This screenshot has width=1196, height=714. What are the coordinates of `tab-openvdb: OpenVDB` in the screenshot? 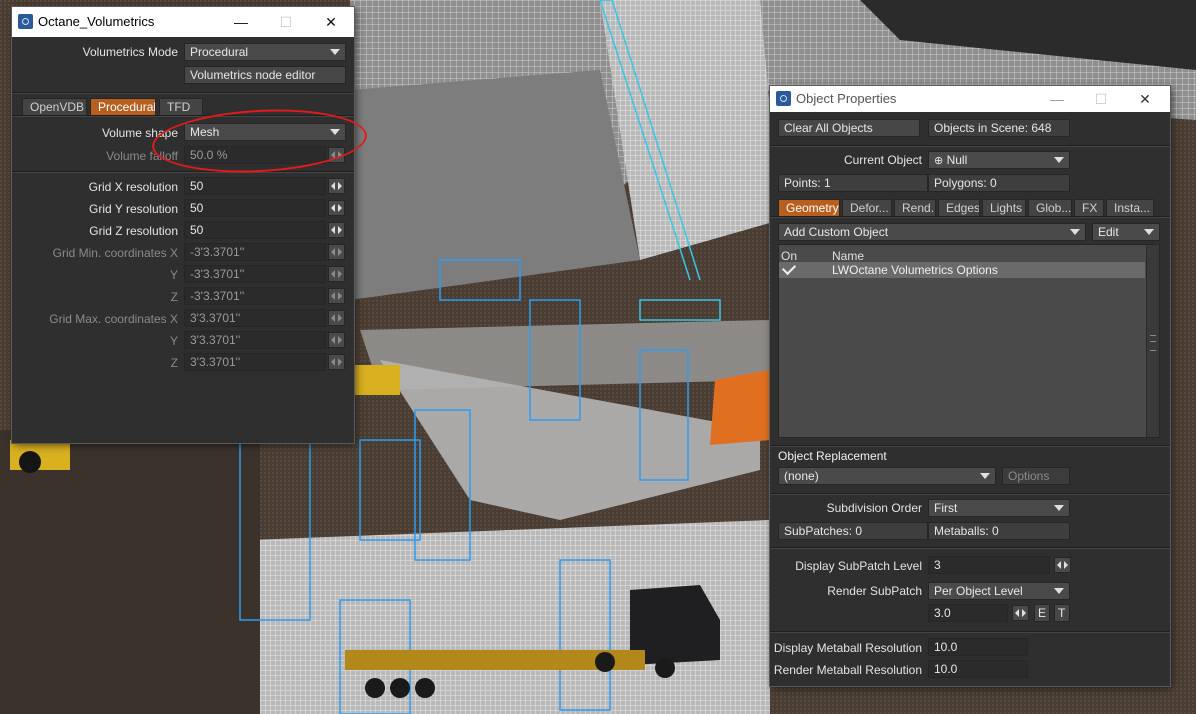 It's located at (54, 107).